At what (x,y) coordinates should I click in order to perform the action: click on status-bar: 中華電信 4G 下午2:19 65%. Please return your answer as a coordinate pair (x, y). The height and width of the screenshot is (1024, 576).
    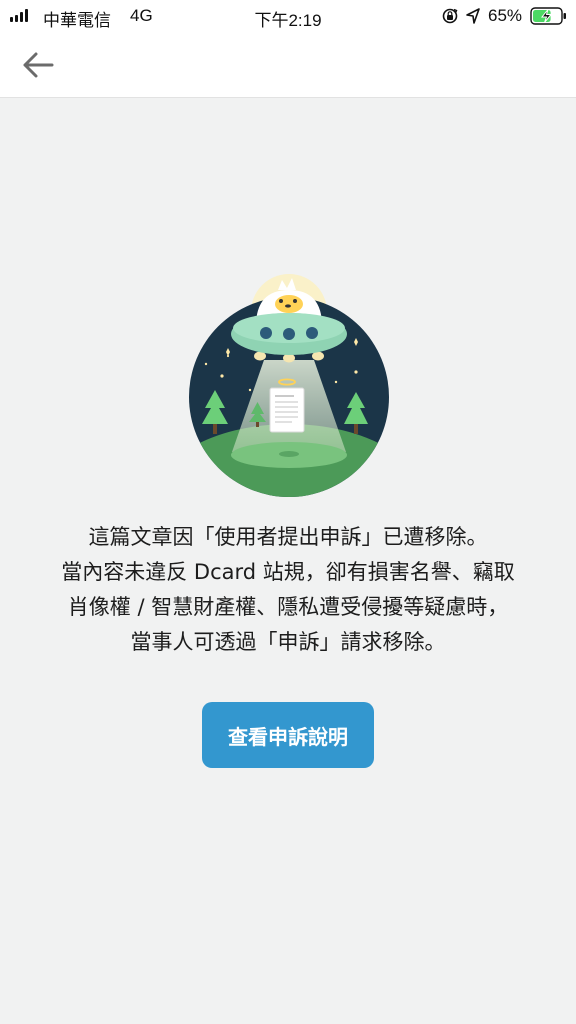
    Looking at the image, I should click on (288, 17).